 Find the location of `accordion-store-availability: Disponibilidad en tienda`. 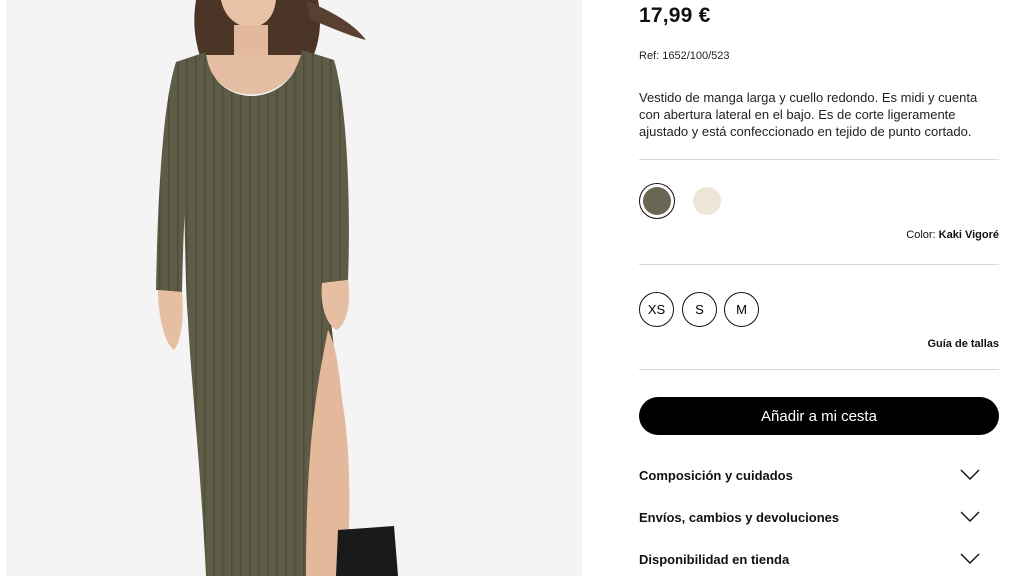

accordion-store-availability: Disponibilidad en tienda is located at coordinates (819, 559).